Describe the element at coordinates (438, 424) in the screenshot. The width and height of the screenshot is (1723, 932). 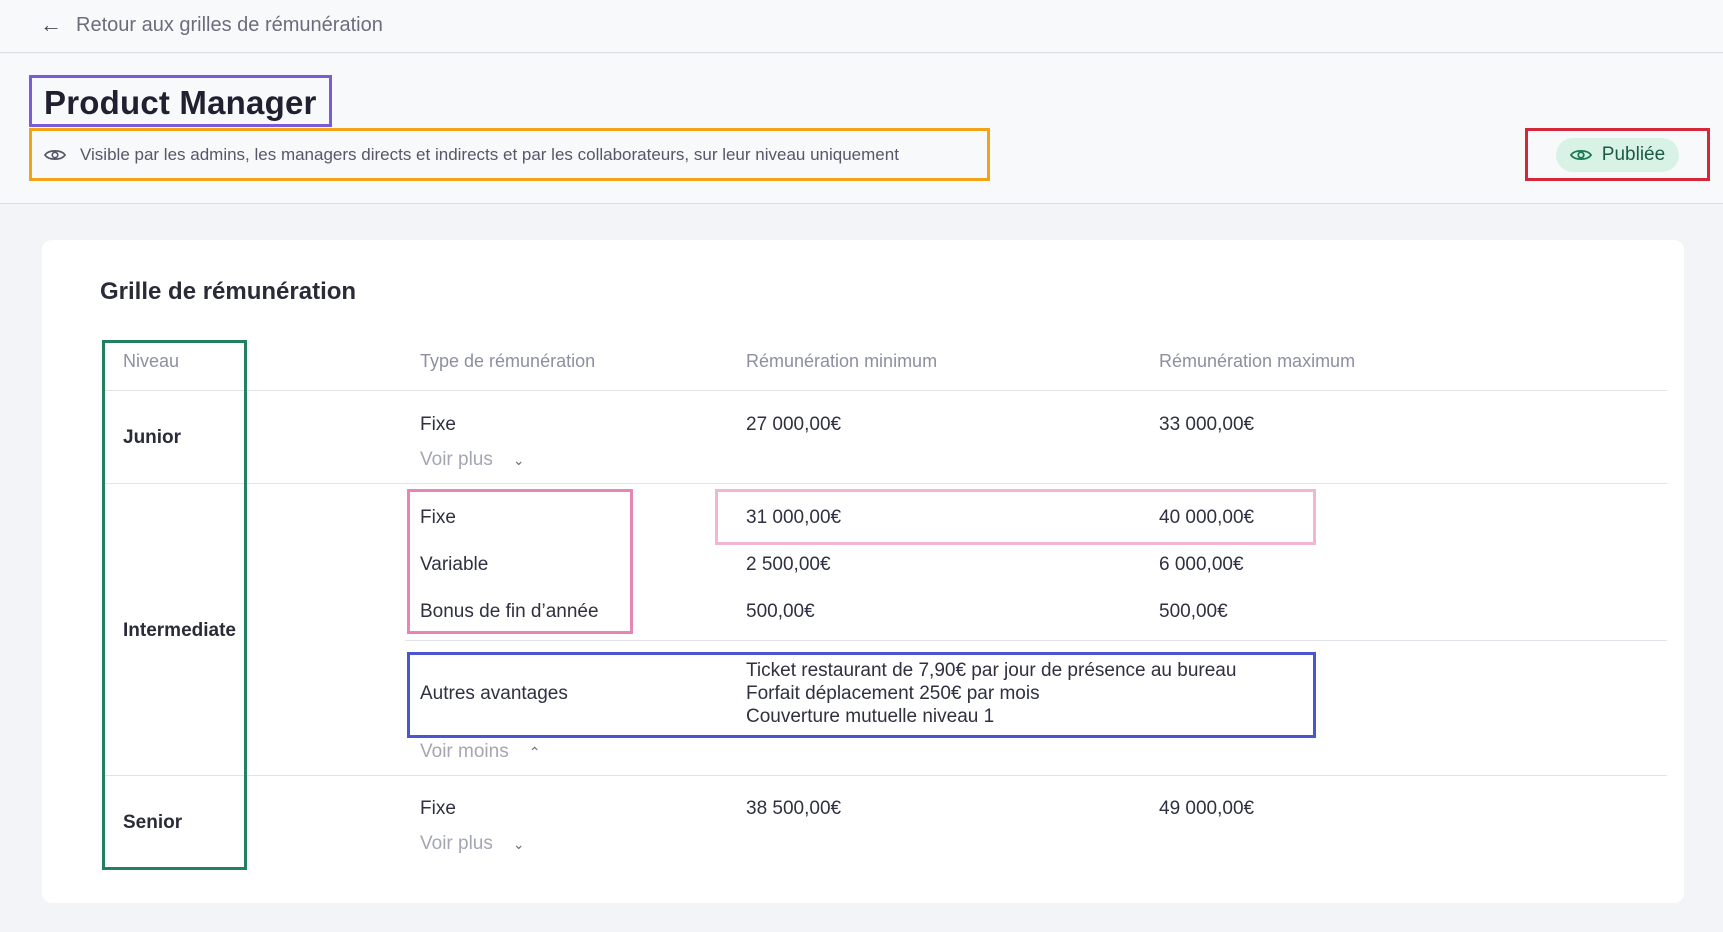
I see `junior-type-fixe: Fixe` at that location.